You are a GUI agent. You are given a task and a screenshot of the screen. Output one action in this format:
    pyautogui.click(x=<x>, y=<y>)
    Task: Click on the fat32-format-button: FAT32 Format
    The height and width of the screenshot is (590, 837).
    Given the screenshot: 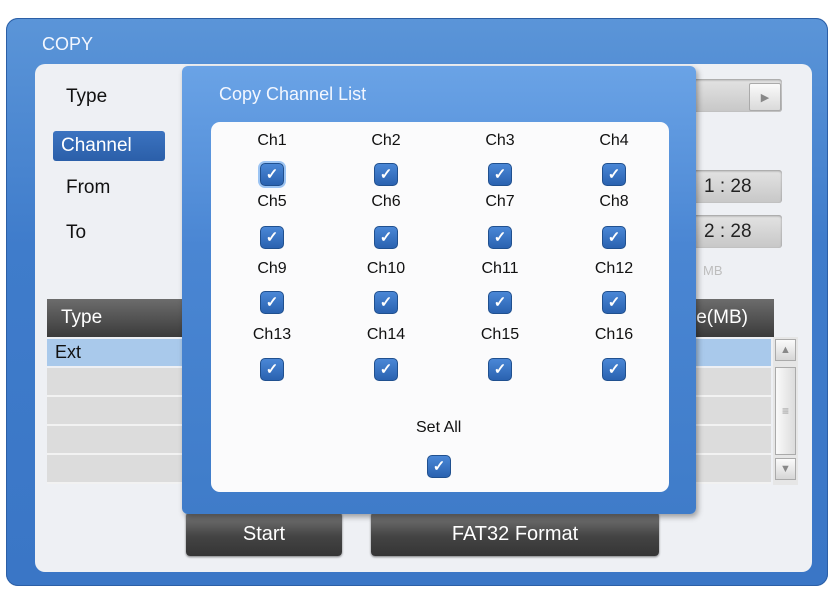 What is the action you would take?
    pyautogui.click(x=515, y=534)
    